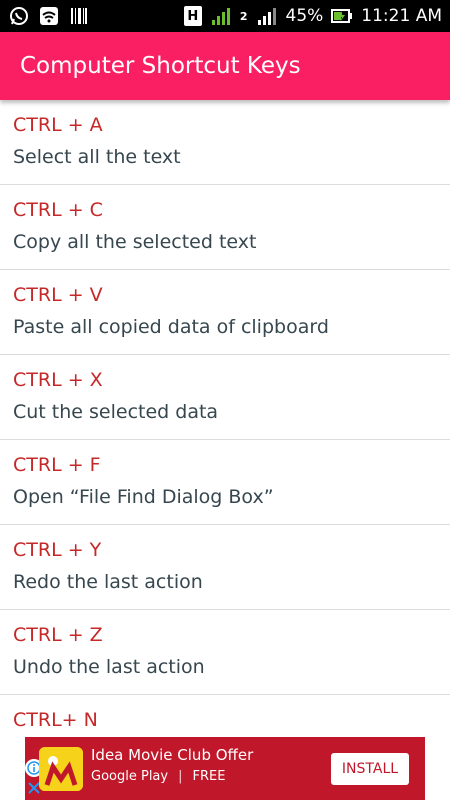  Describe the element at coordinates (58, 125) in the screenshot. I see `shortcut-keys: CTRL + A` at that location.